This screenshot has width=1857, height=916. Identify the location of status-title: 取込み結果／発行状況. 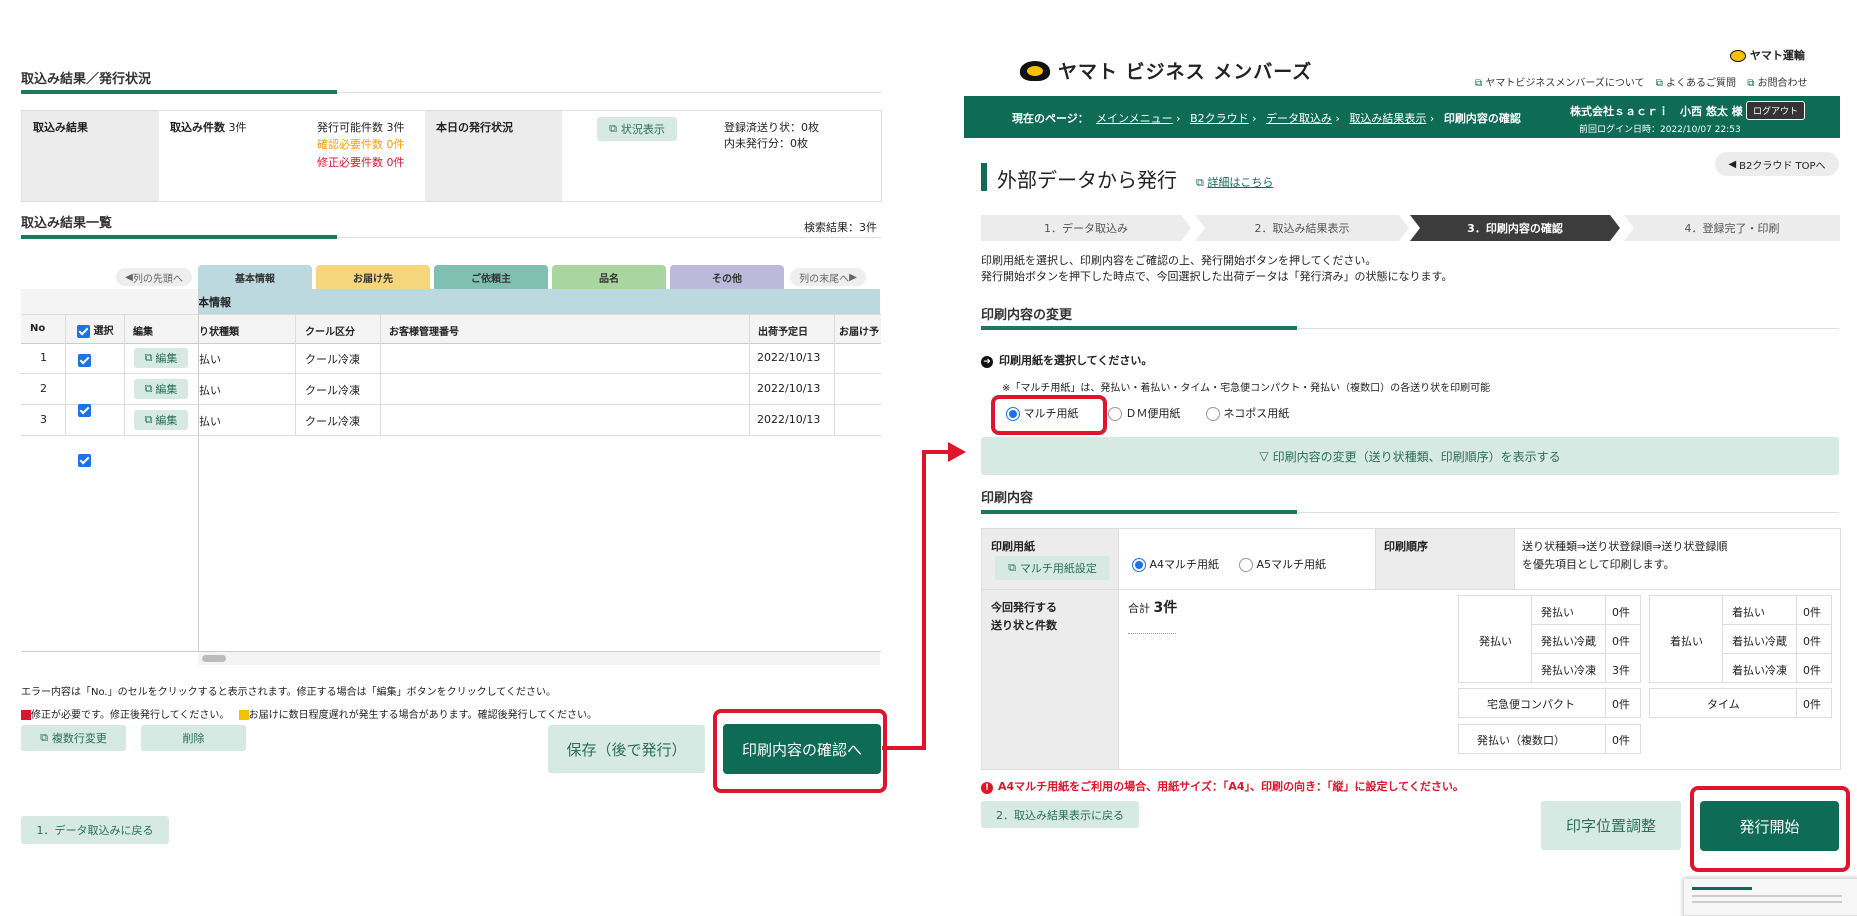
(86, 79).